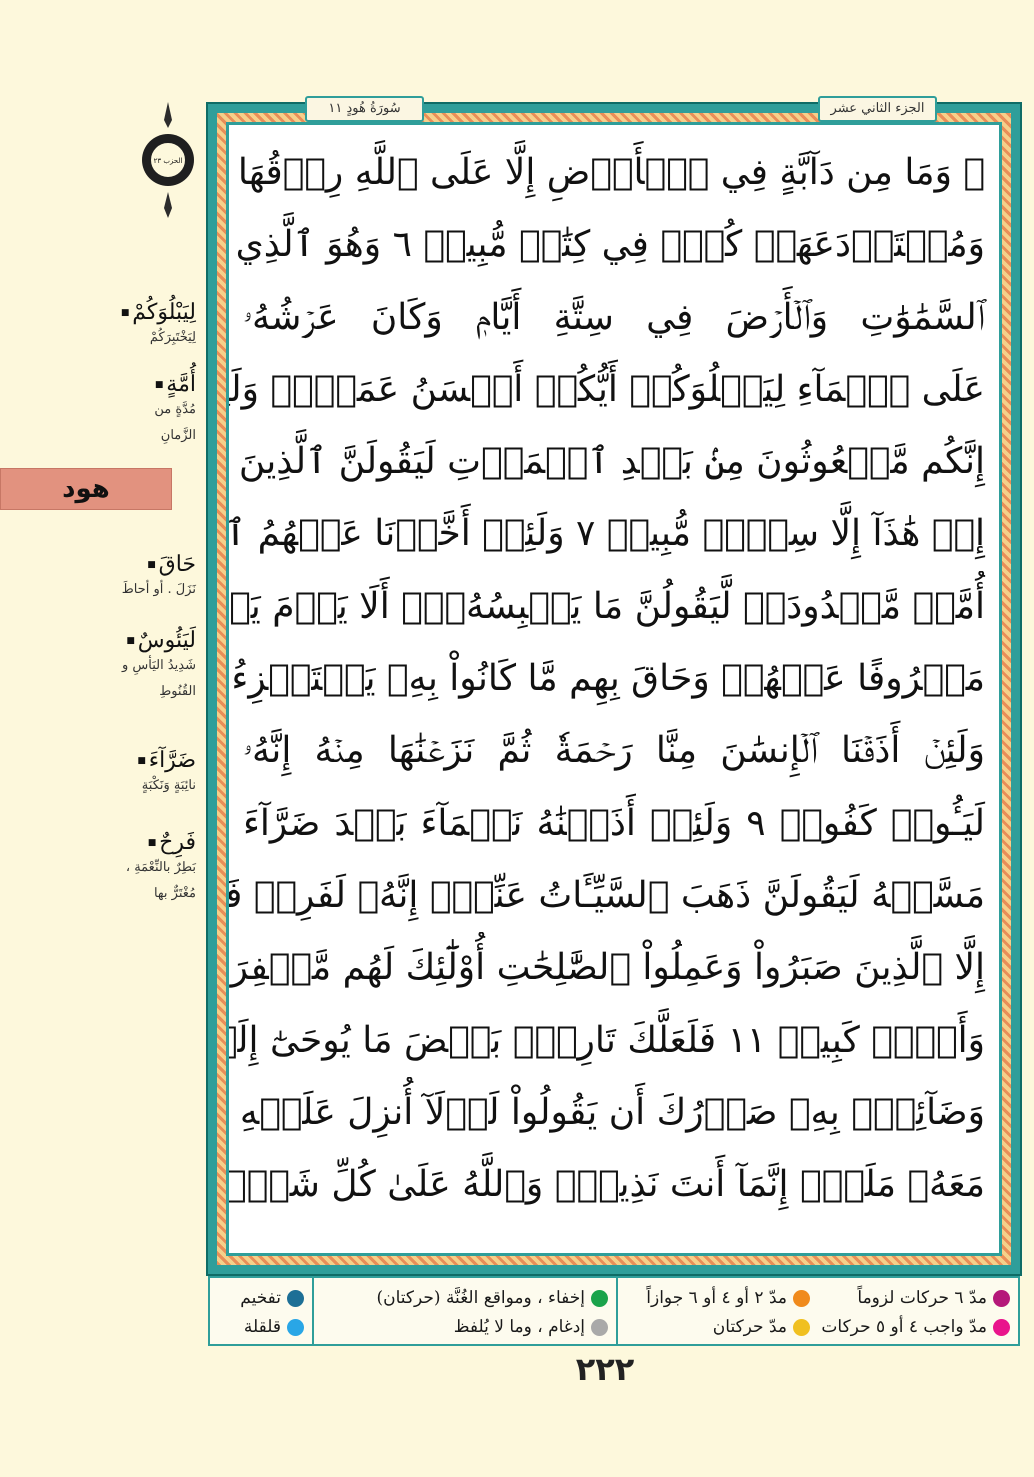 The image size is (1034, 1477). I want to click on legend-item: إخفاء ، ومواقع الغُنَّة (حركتان), so click(465, 1298).